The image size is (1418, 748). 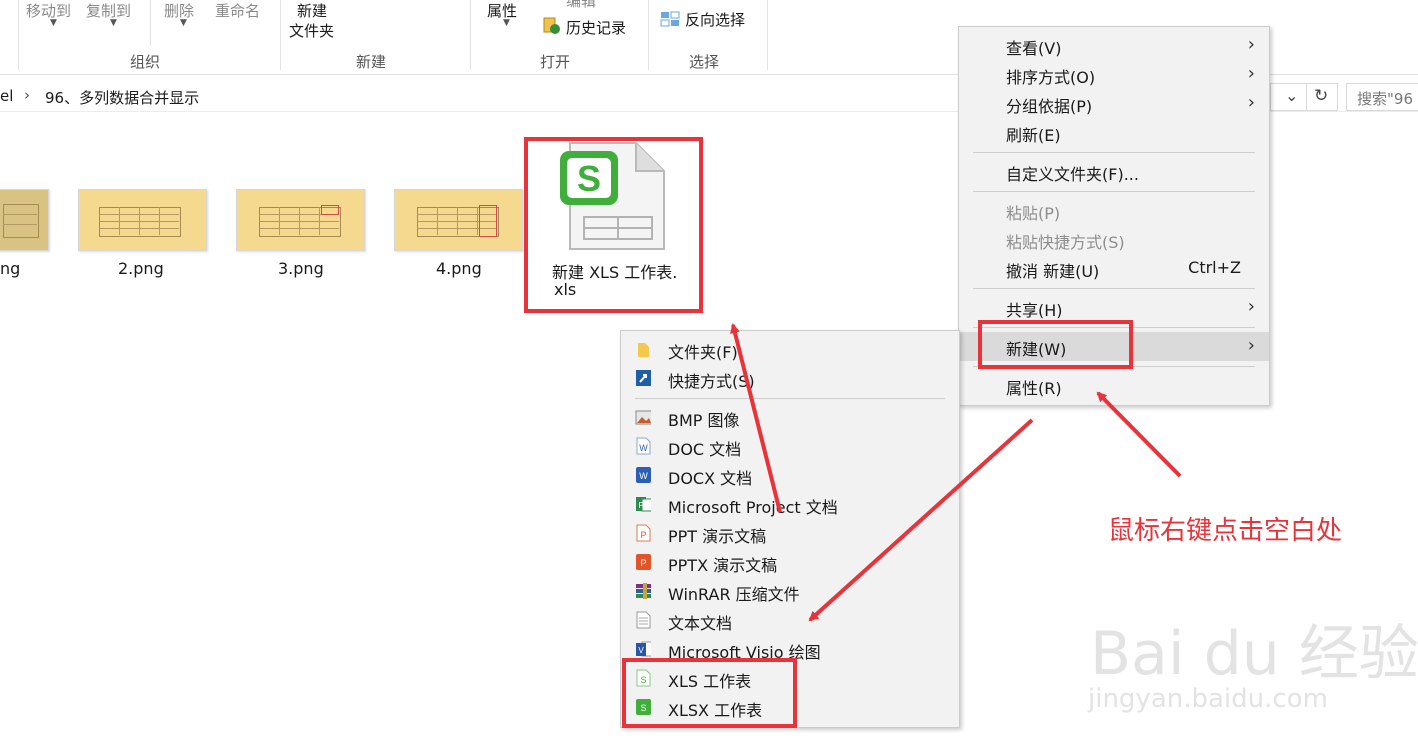 What do you see at coordinates (1208, 699) in the screenshot?
I see `watermark-url: jingyan.baidu.com` at bounding box center [1208, 699].